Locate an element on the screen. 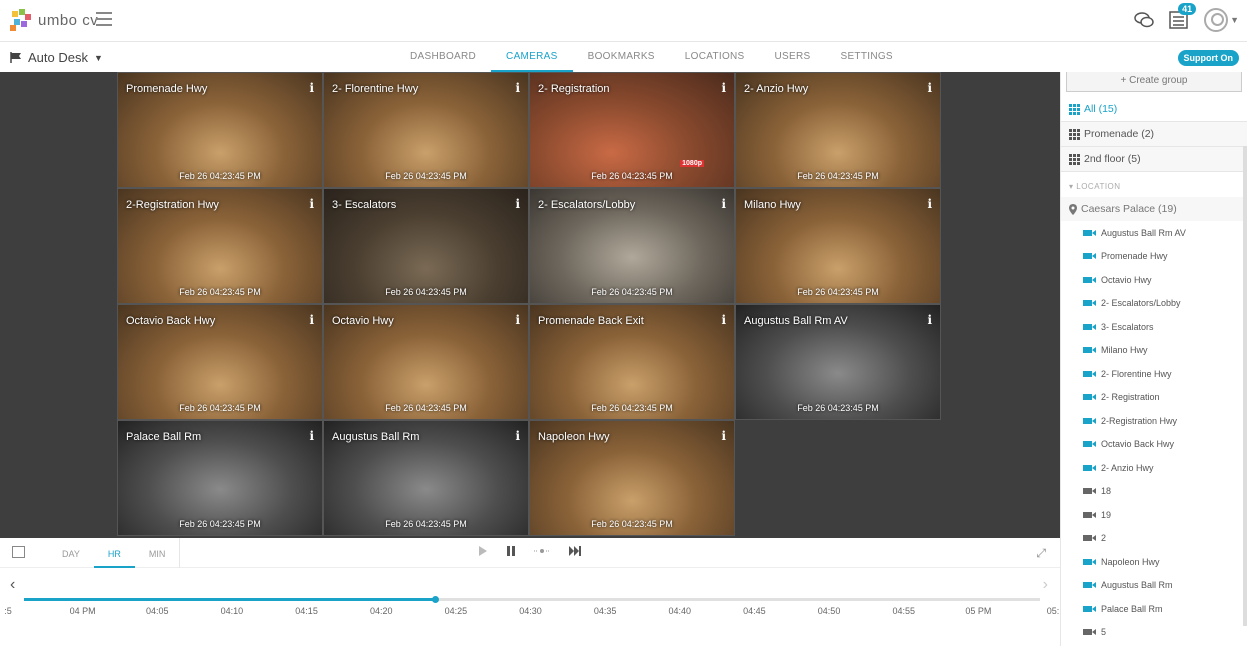  app-logo: umbo cv is located at coordinates (54, 20).